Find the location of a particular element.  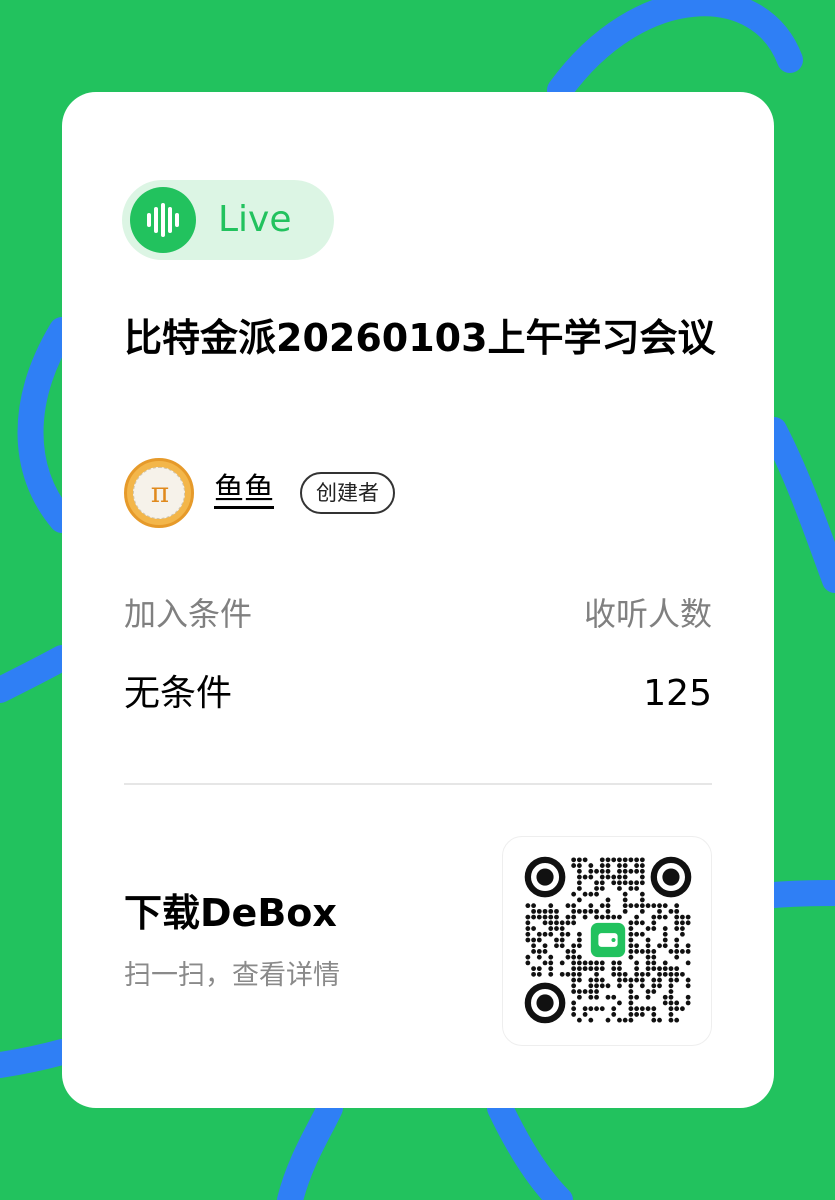

divider is located at coordinates (418, 784).